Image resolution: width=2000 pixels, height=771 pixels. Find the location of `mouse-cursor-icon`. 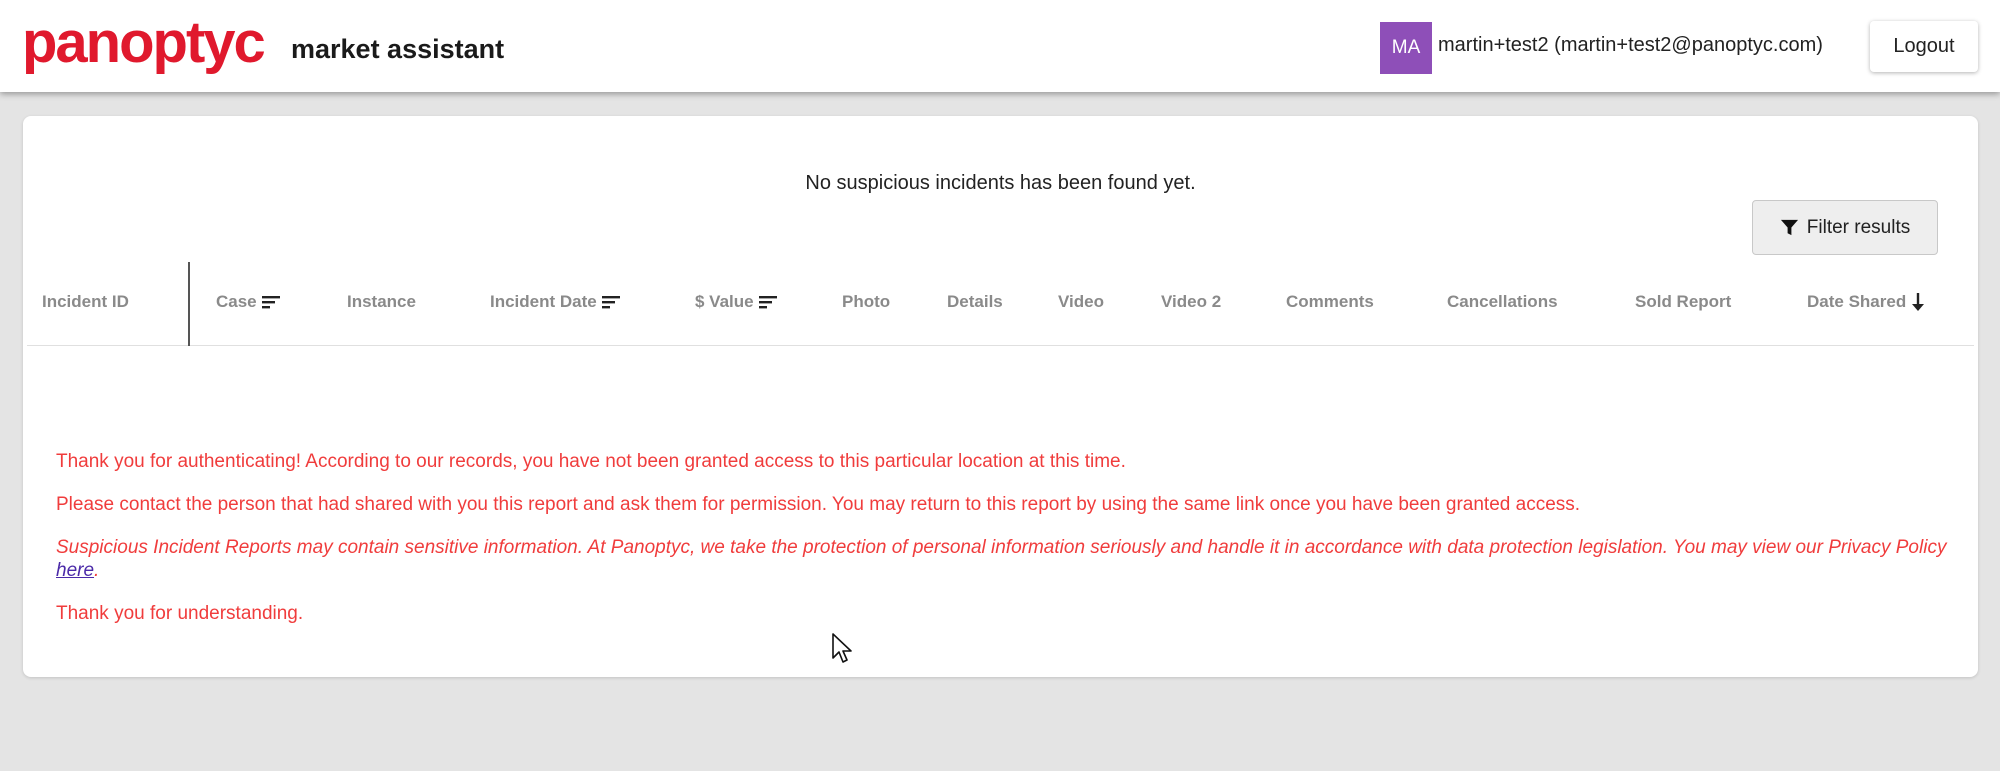

mouse-cursor-icon is located at coordinates (842, 648).